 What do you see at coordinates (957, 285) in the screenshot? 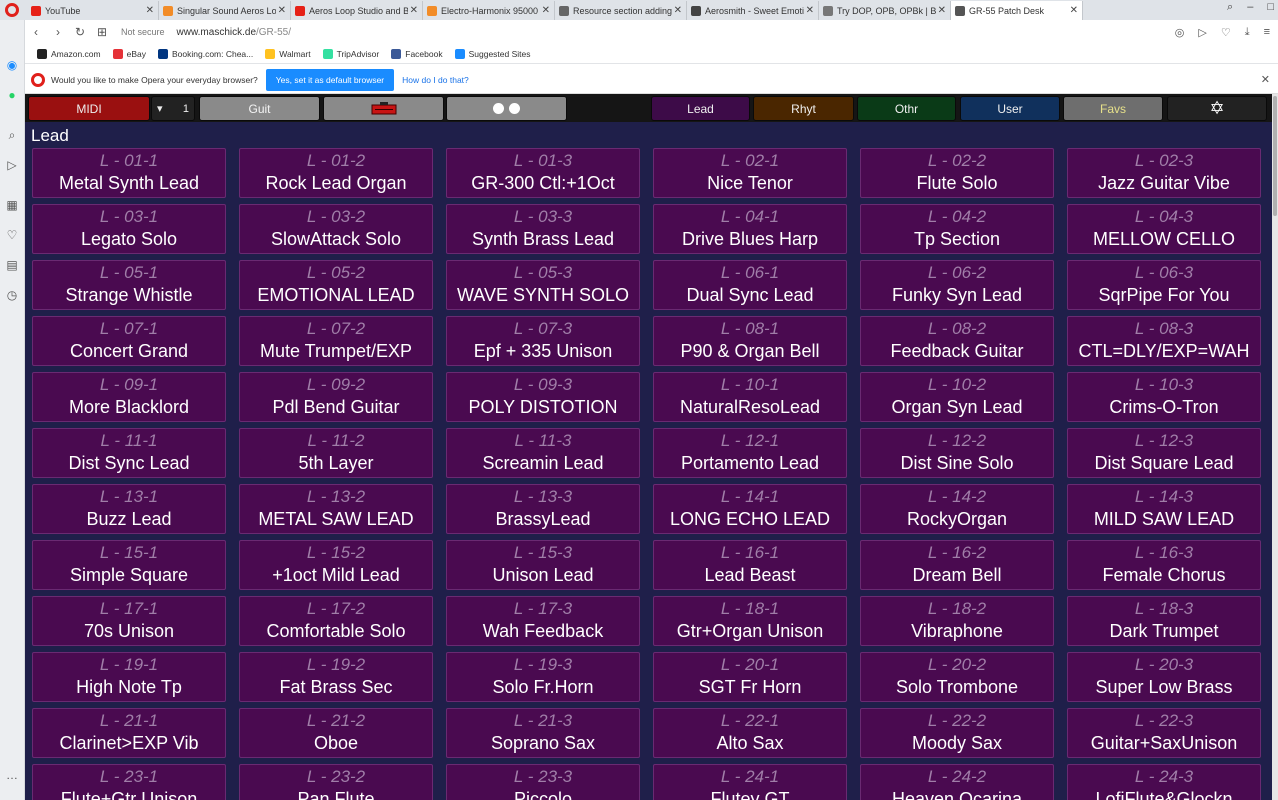
I see `patch-button: L - 06-2 Funky Syn Lead` at bounding box center [957, 285].